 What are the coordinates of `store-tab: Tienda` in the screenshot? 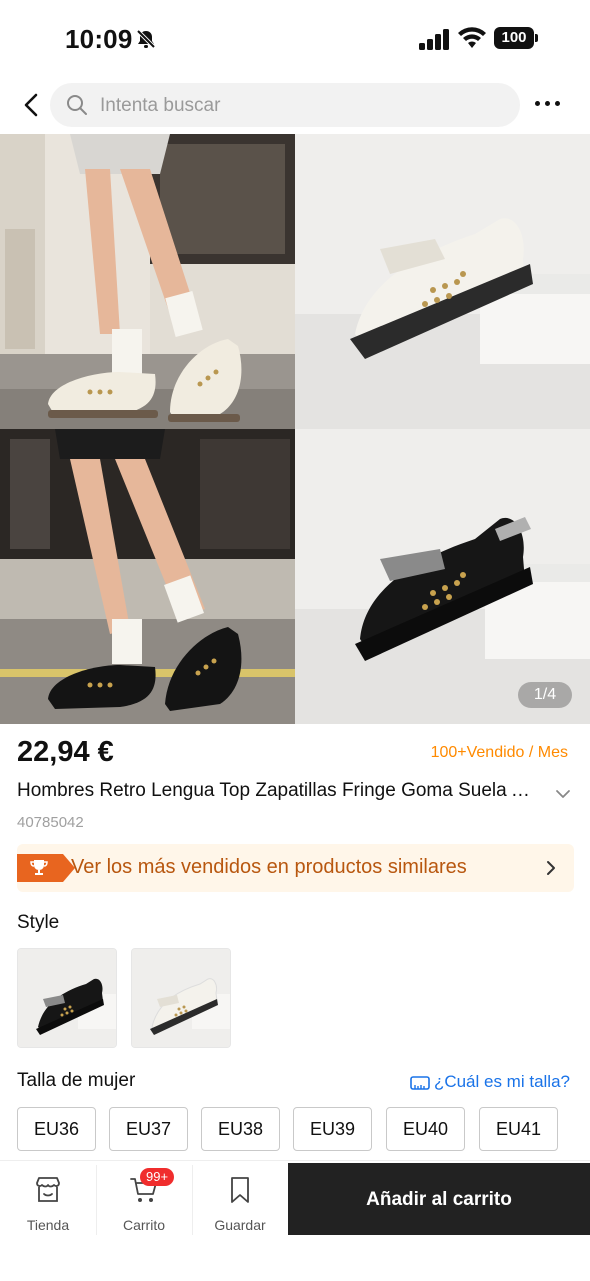 It's located at (48, 1203).